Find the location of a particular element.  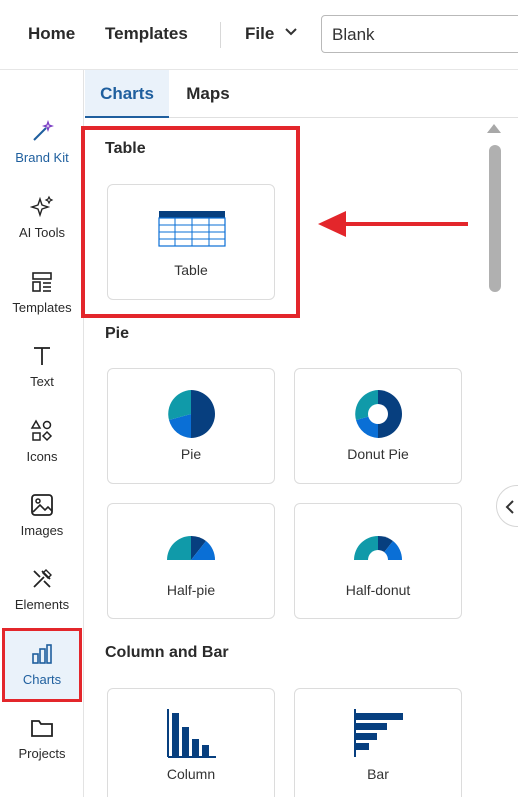

chart-card-column: Column is located at coordinates (191, 742).